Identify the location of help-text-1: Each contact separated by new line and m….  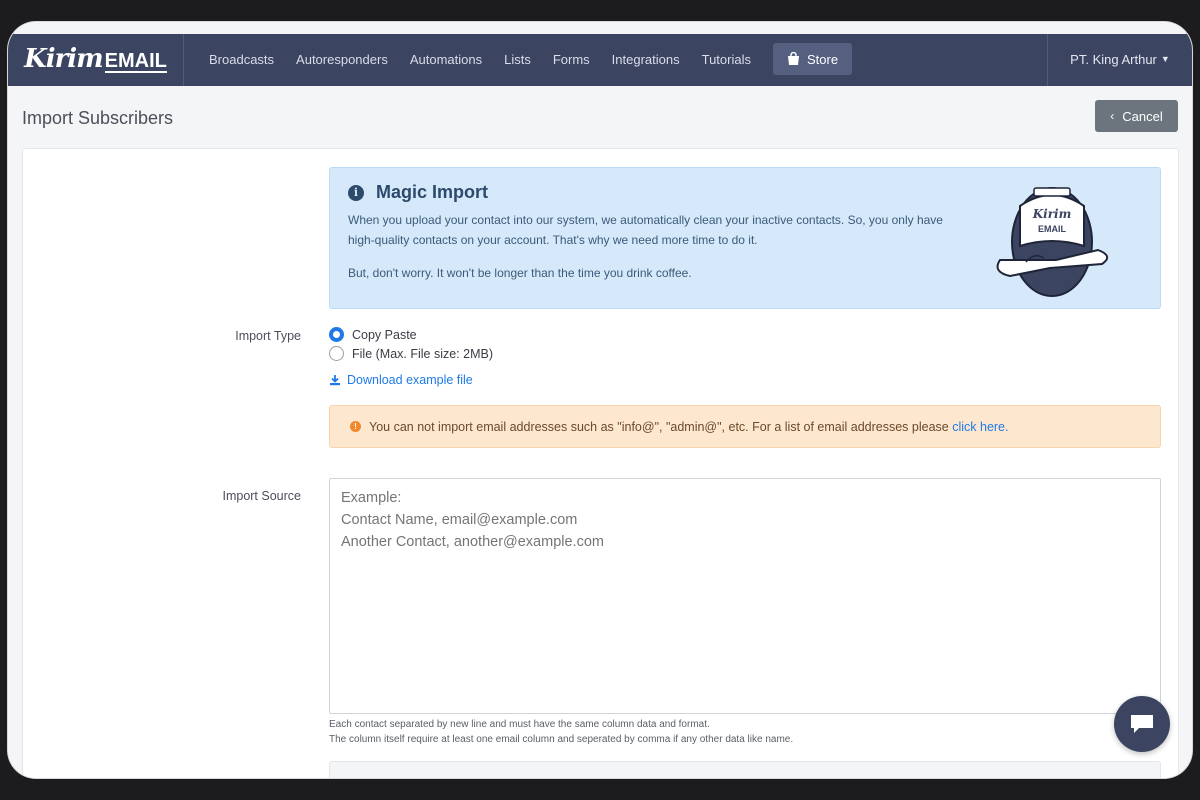
(519, 724).